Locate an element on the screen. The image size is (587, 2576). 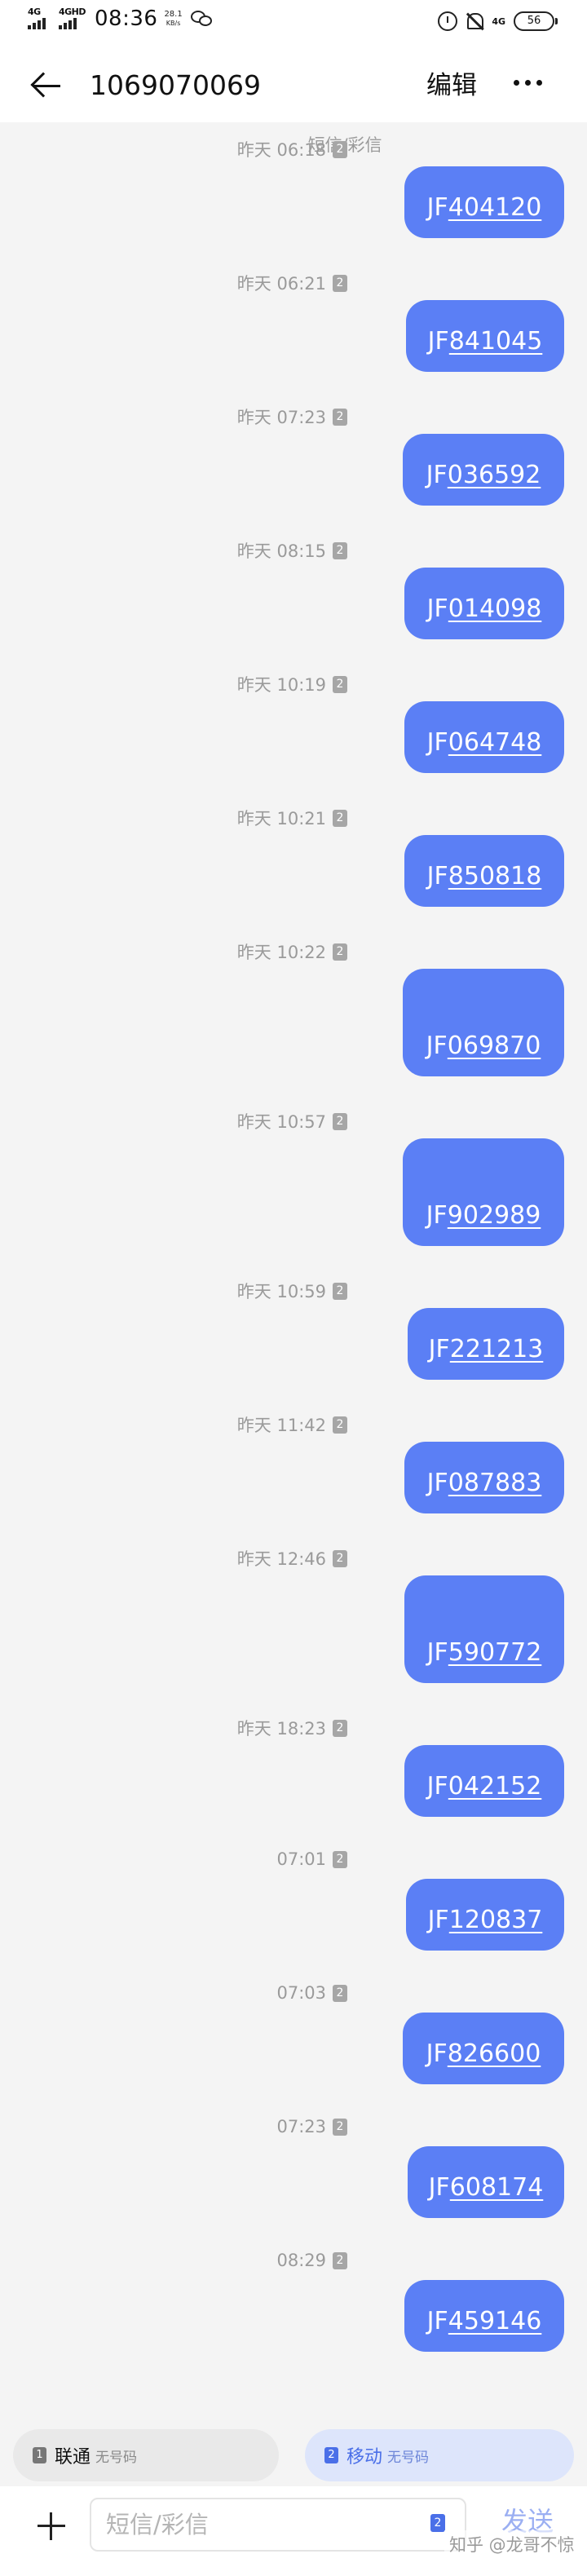
conversation-header: 1069070069 编辑 is located at coordinates (293, 85).